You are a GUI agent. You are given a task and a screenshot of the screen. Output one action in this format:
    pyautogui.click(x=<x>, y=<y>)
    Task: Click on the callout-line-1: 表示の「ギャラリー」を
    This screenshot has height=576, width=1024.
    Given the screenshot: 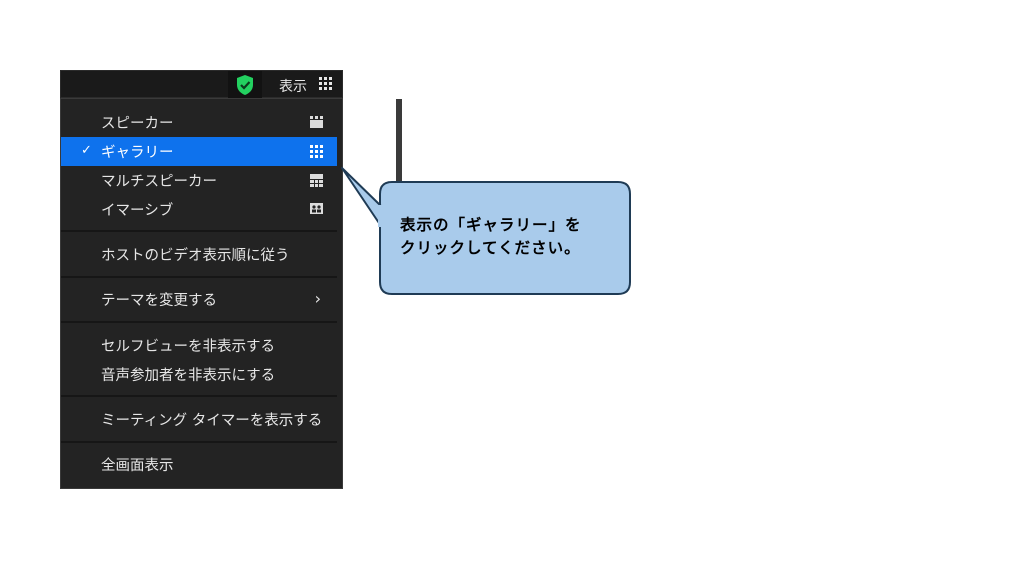 What is the action you would take?
    pyautogui.click(x=491, y=225)
    